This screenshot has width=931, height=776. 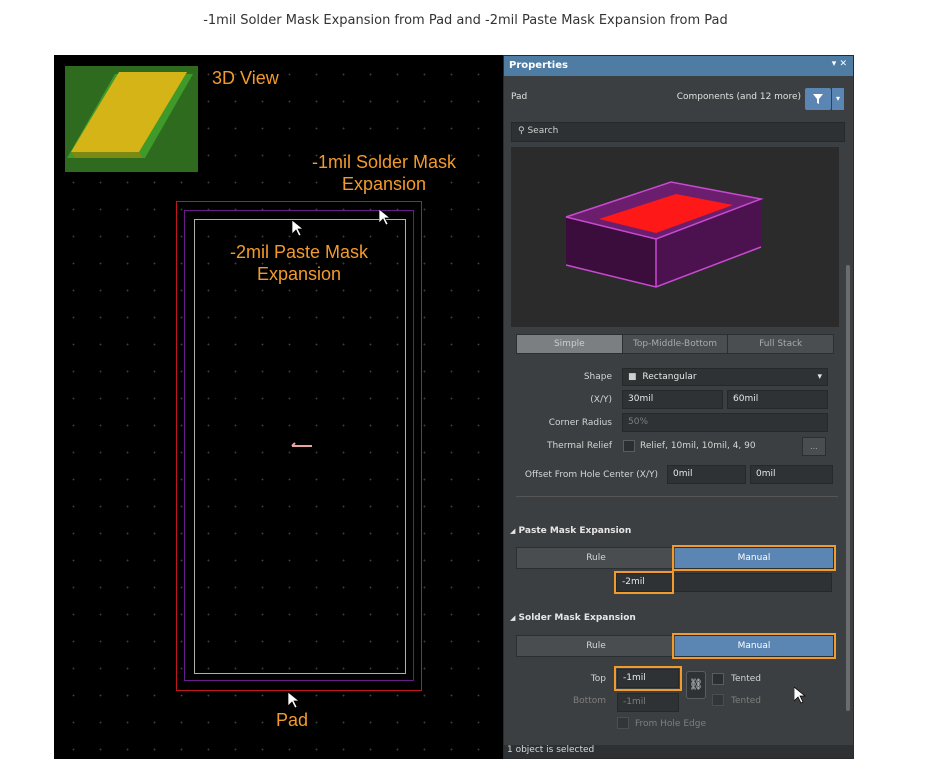 I want to click on pad-designator-mark, so click(x=301, y=444).